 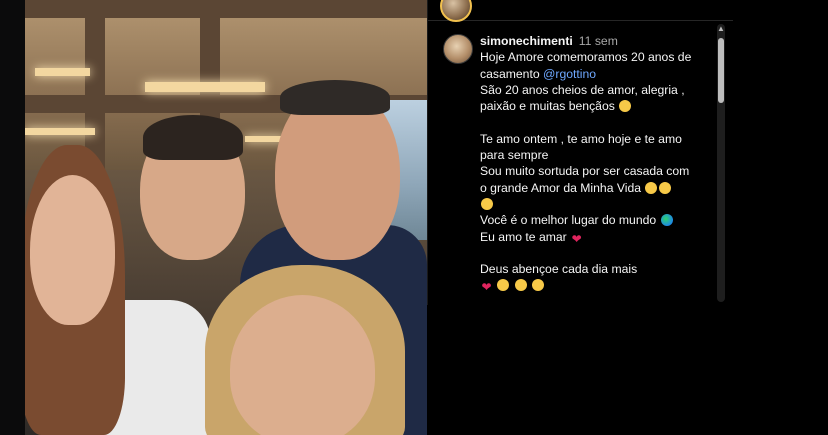 I want to click on caption-line: Você é o melhor lugar do mundo, so click(x=598, y=220).